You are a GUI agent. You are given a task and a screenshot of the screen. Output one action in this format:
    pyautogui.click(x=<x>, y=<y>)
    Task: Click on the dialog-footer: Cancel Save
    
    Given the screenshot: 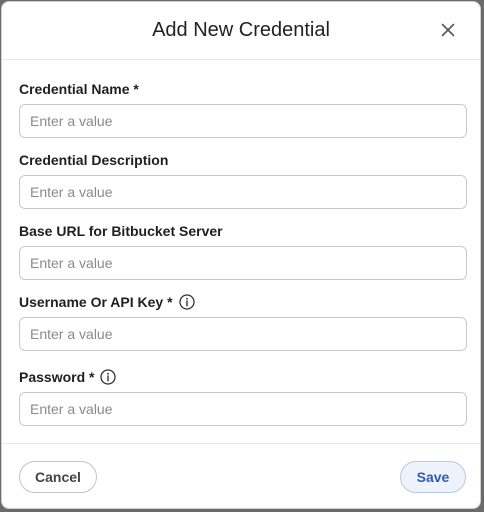 What is the action you would take?
    pyautogui.click(x=241, y=475)
    